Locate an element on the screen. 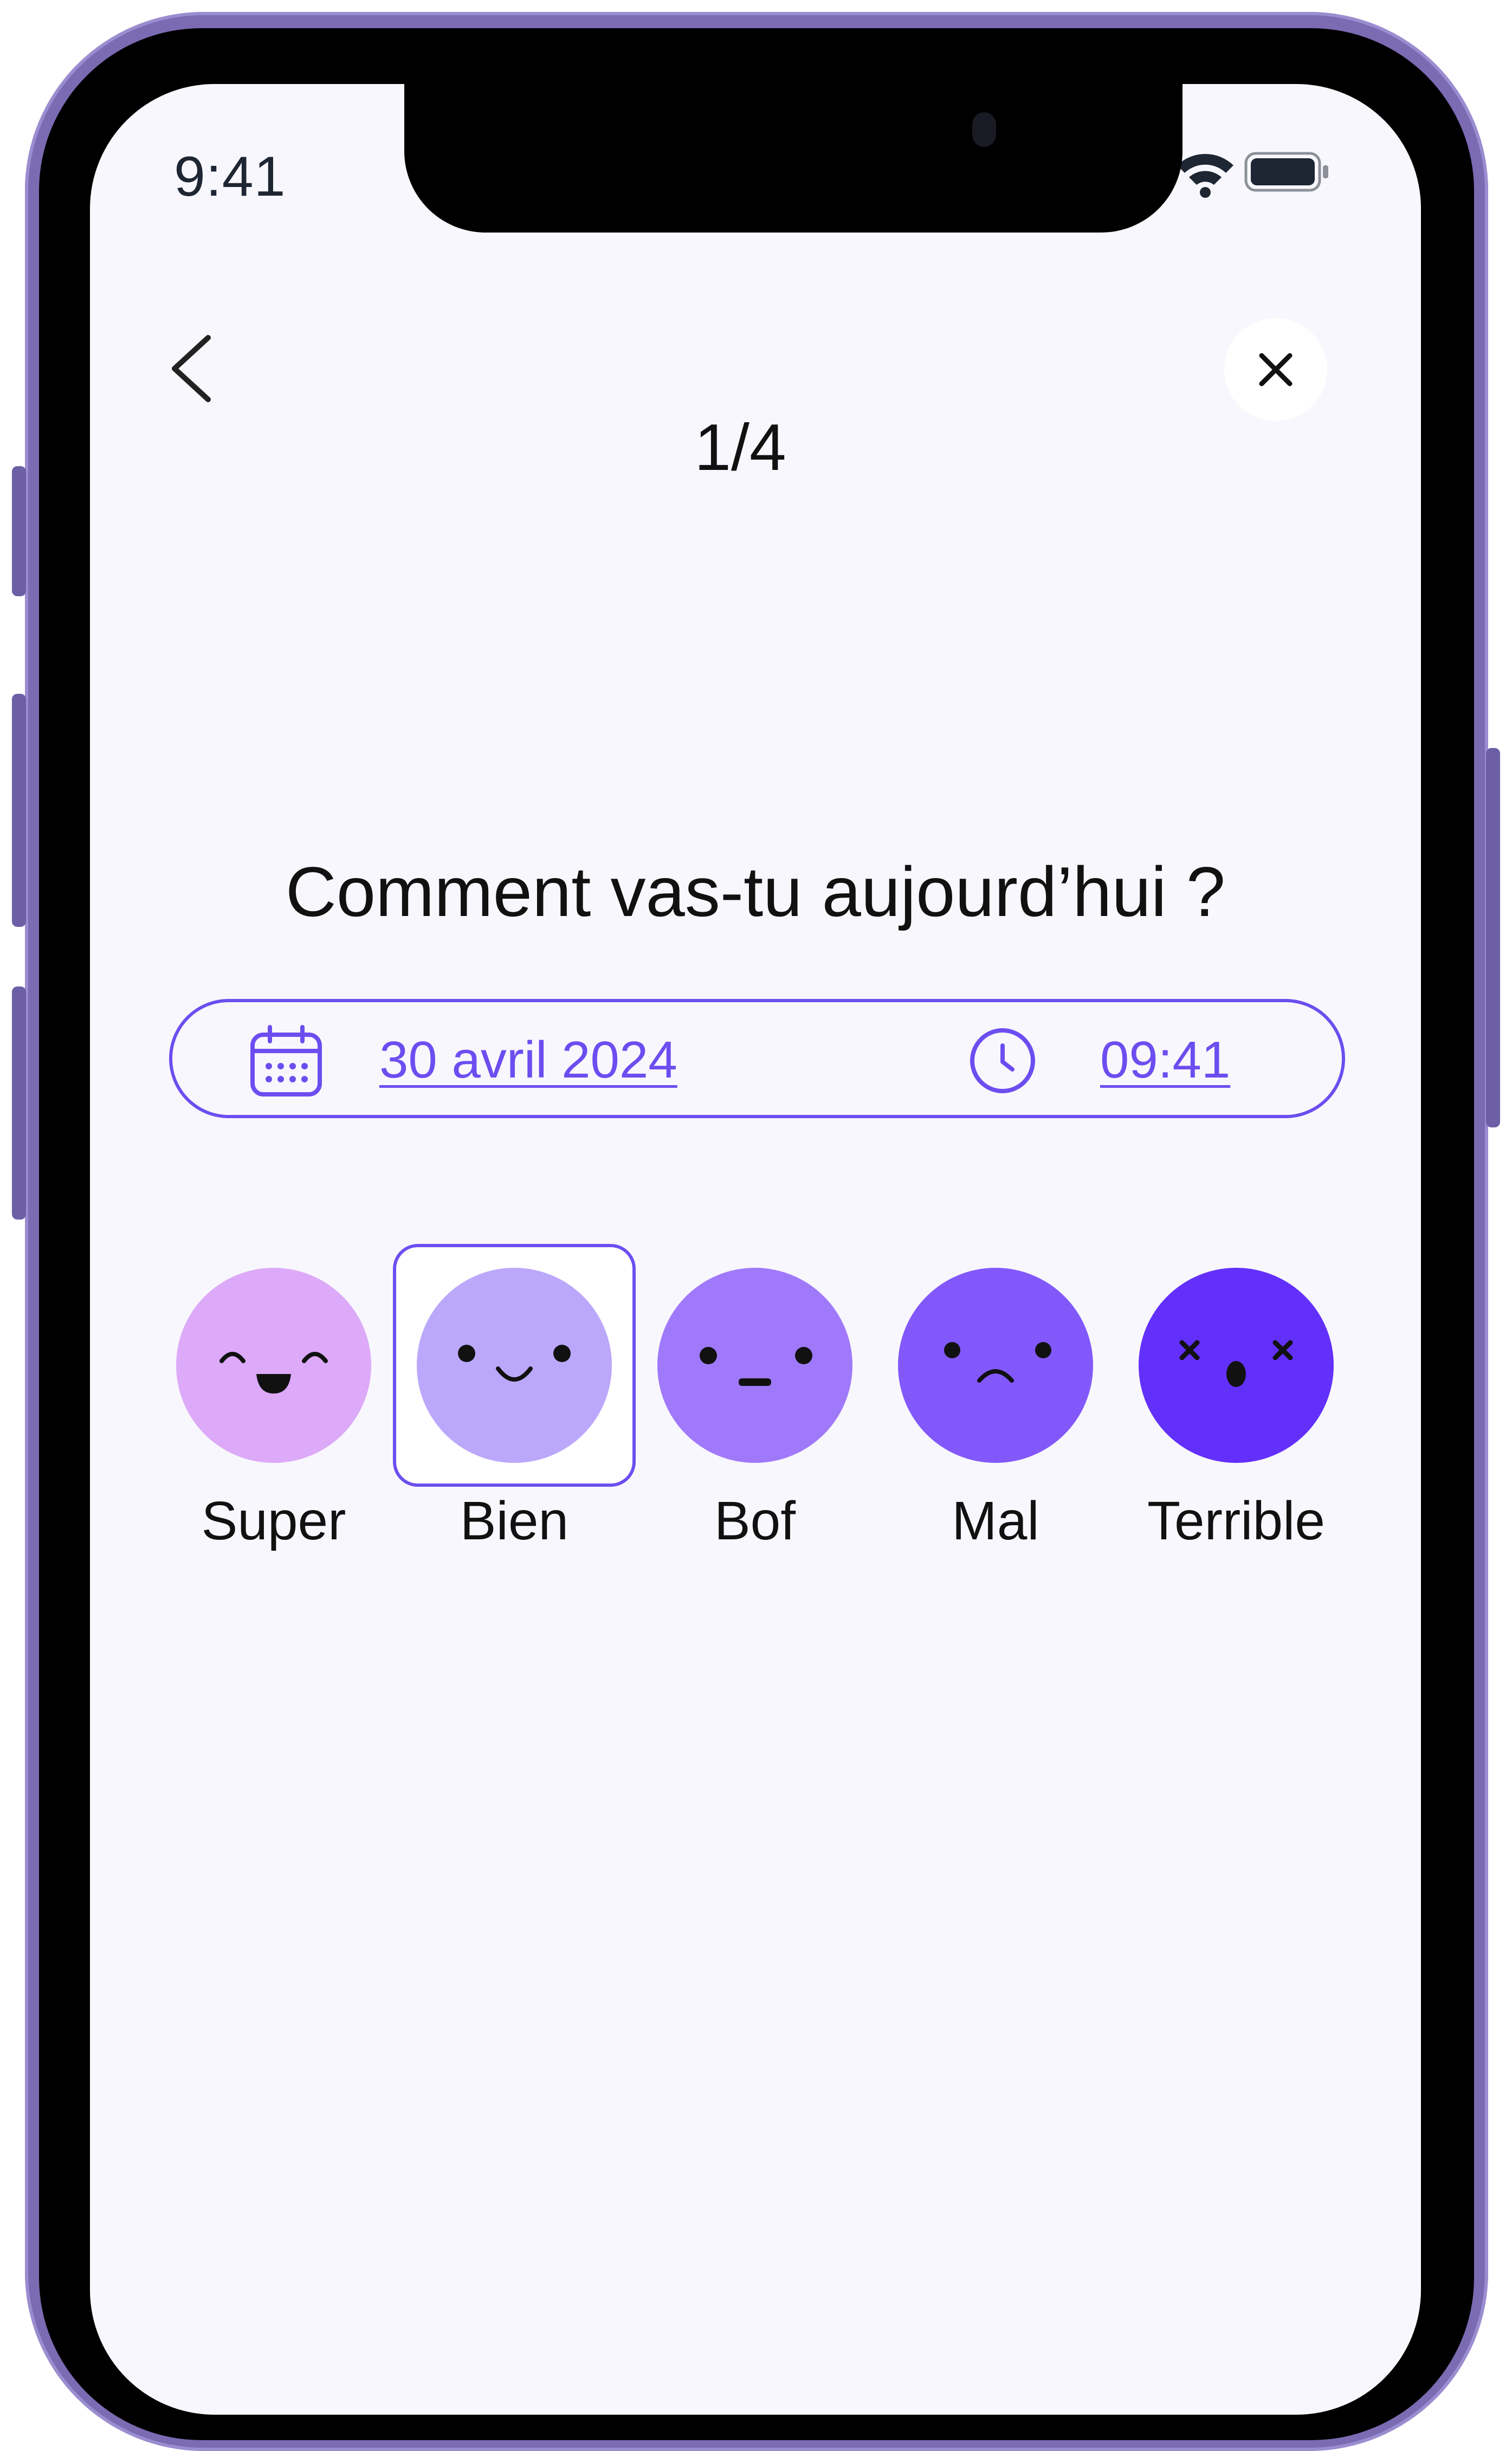 This screenshot has width=1512, height=2451. mute-switch is located at coordinates (19, 531).